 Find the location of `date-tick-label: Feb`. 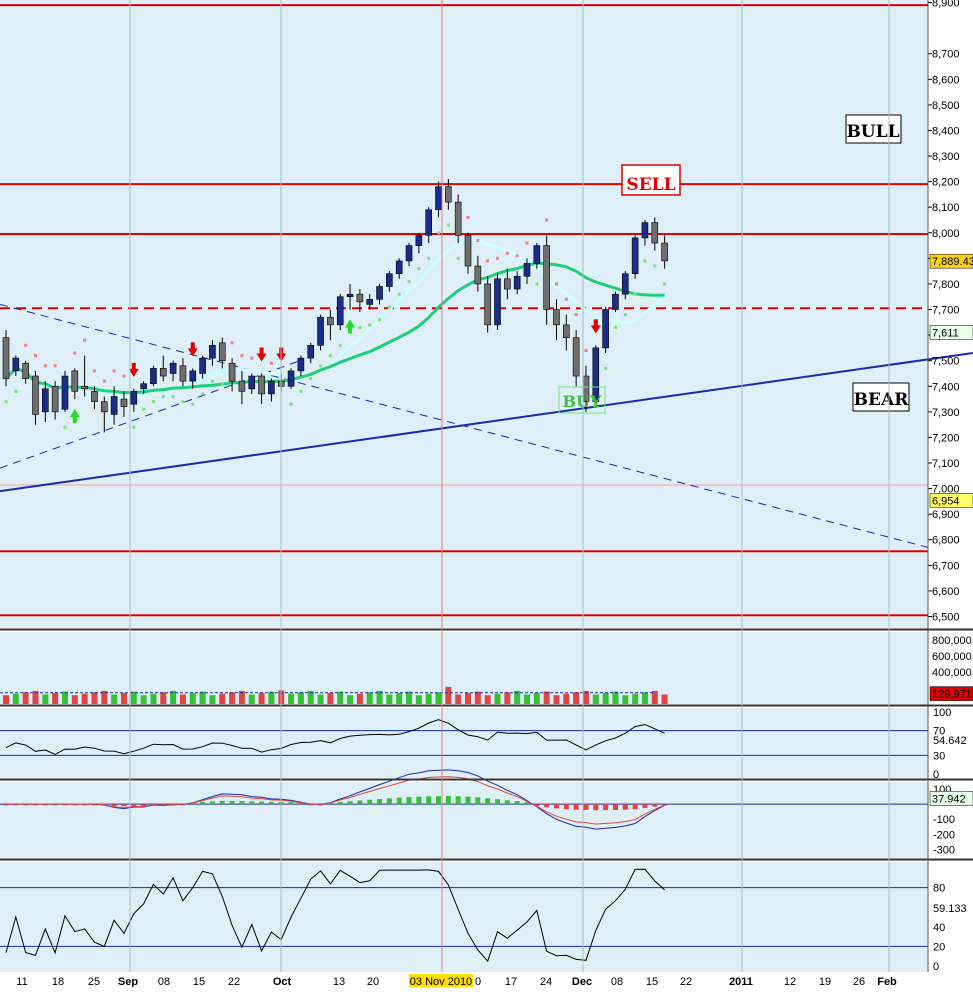

date-tick-label: Feb is located at coordinates (887, 981).